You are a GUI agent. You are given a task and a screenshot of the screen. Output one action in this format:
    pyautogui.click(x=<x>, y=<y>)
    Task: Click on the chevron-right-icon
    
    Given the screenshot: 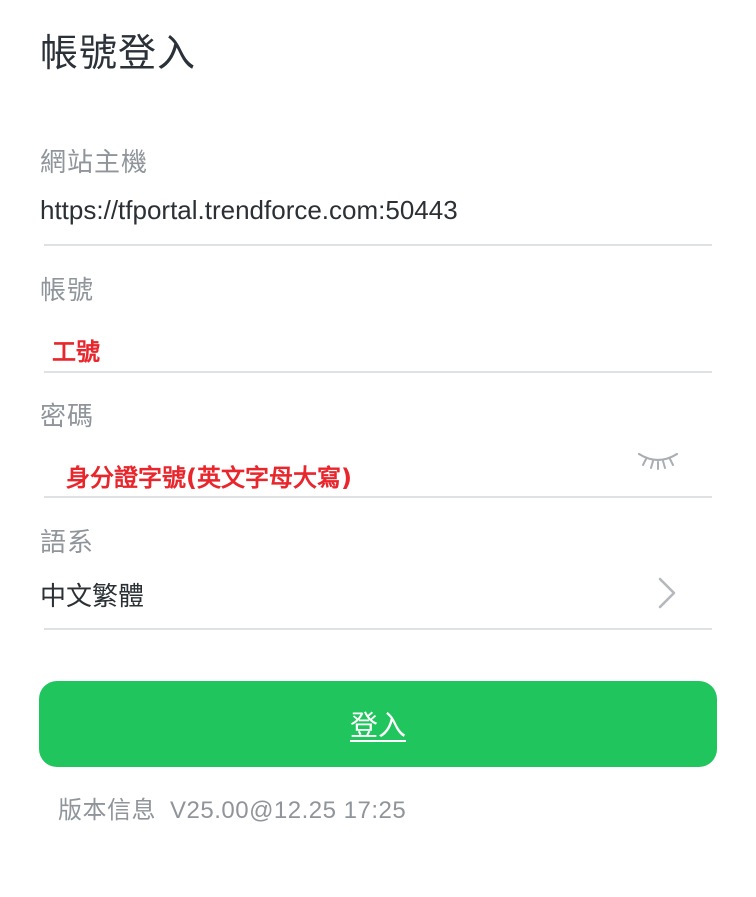 What is the action you would take?
    pyautogui.click(x=667, y=593)
    